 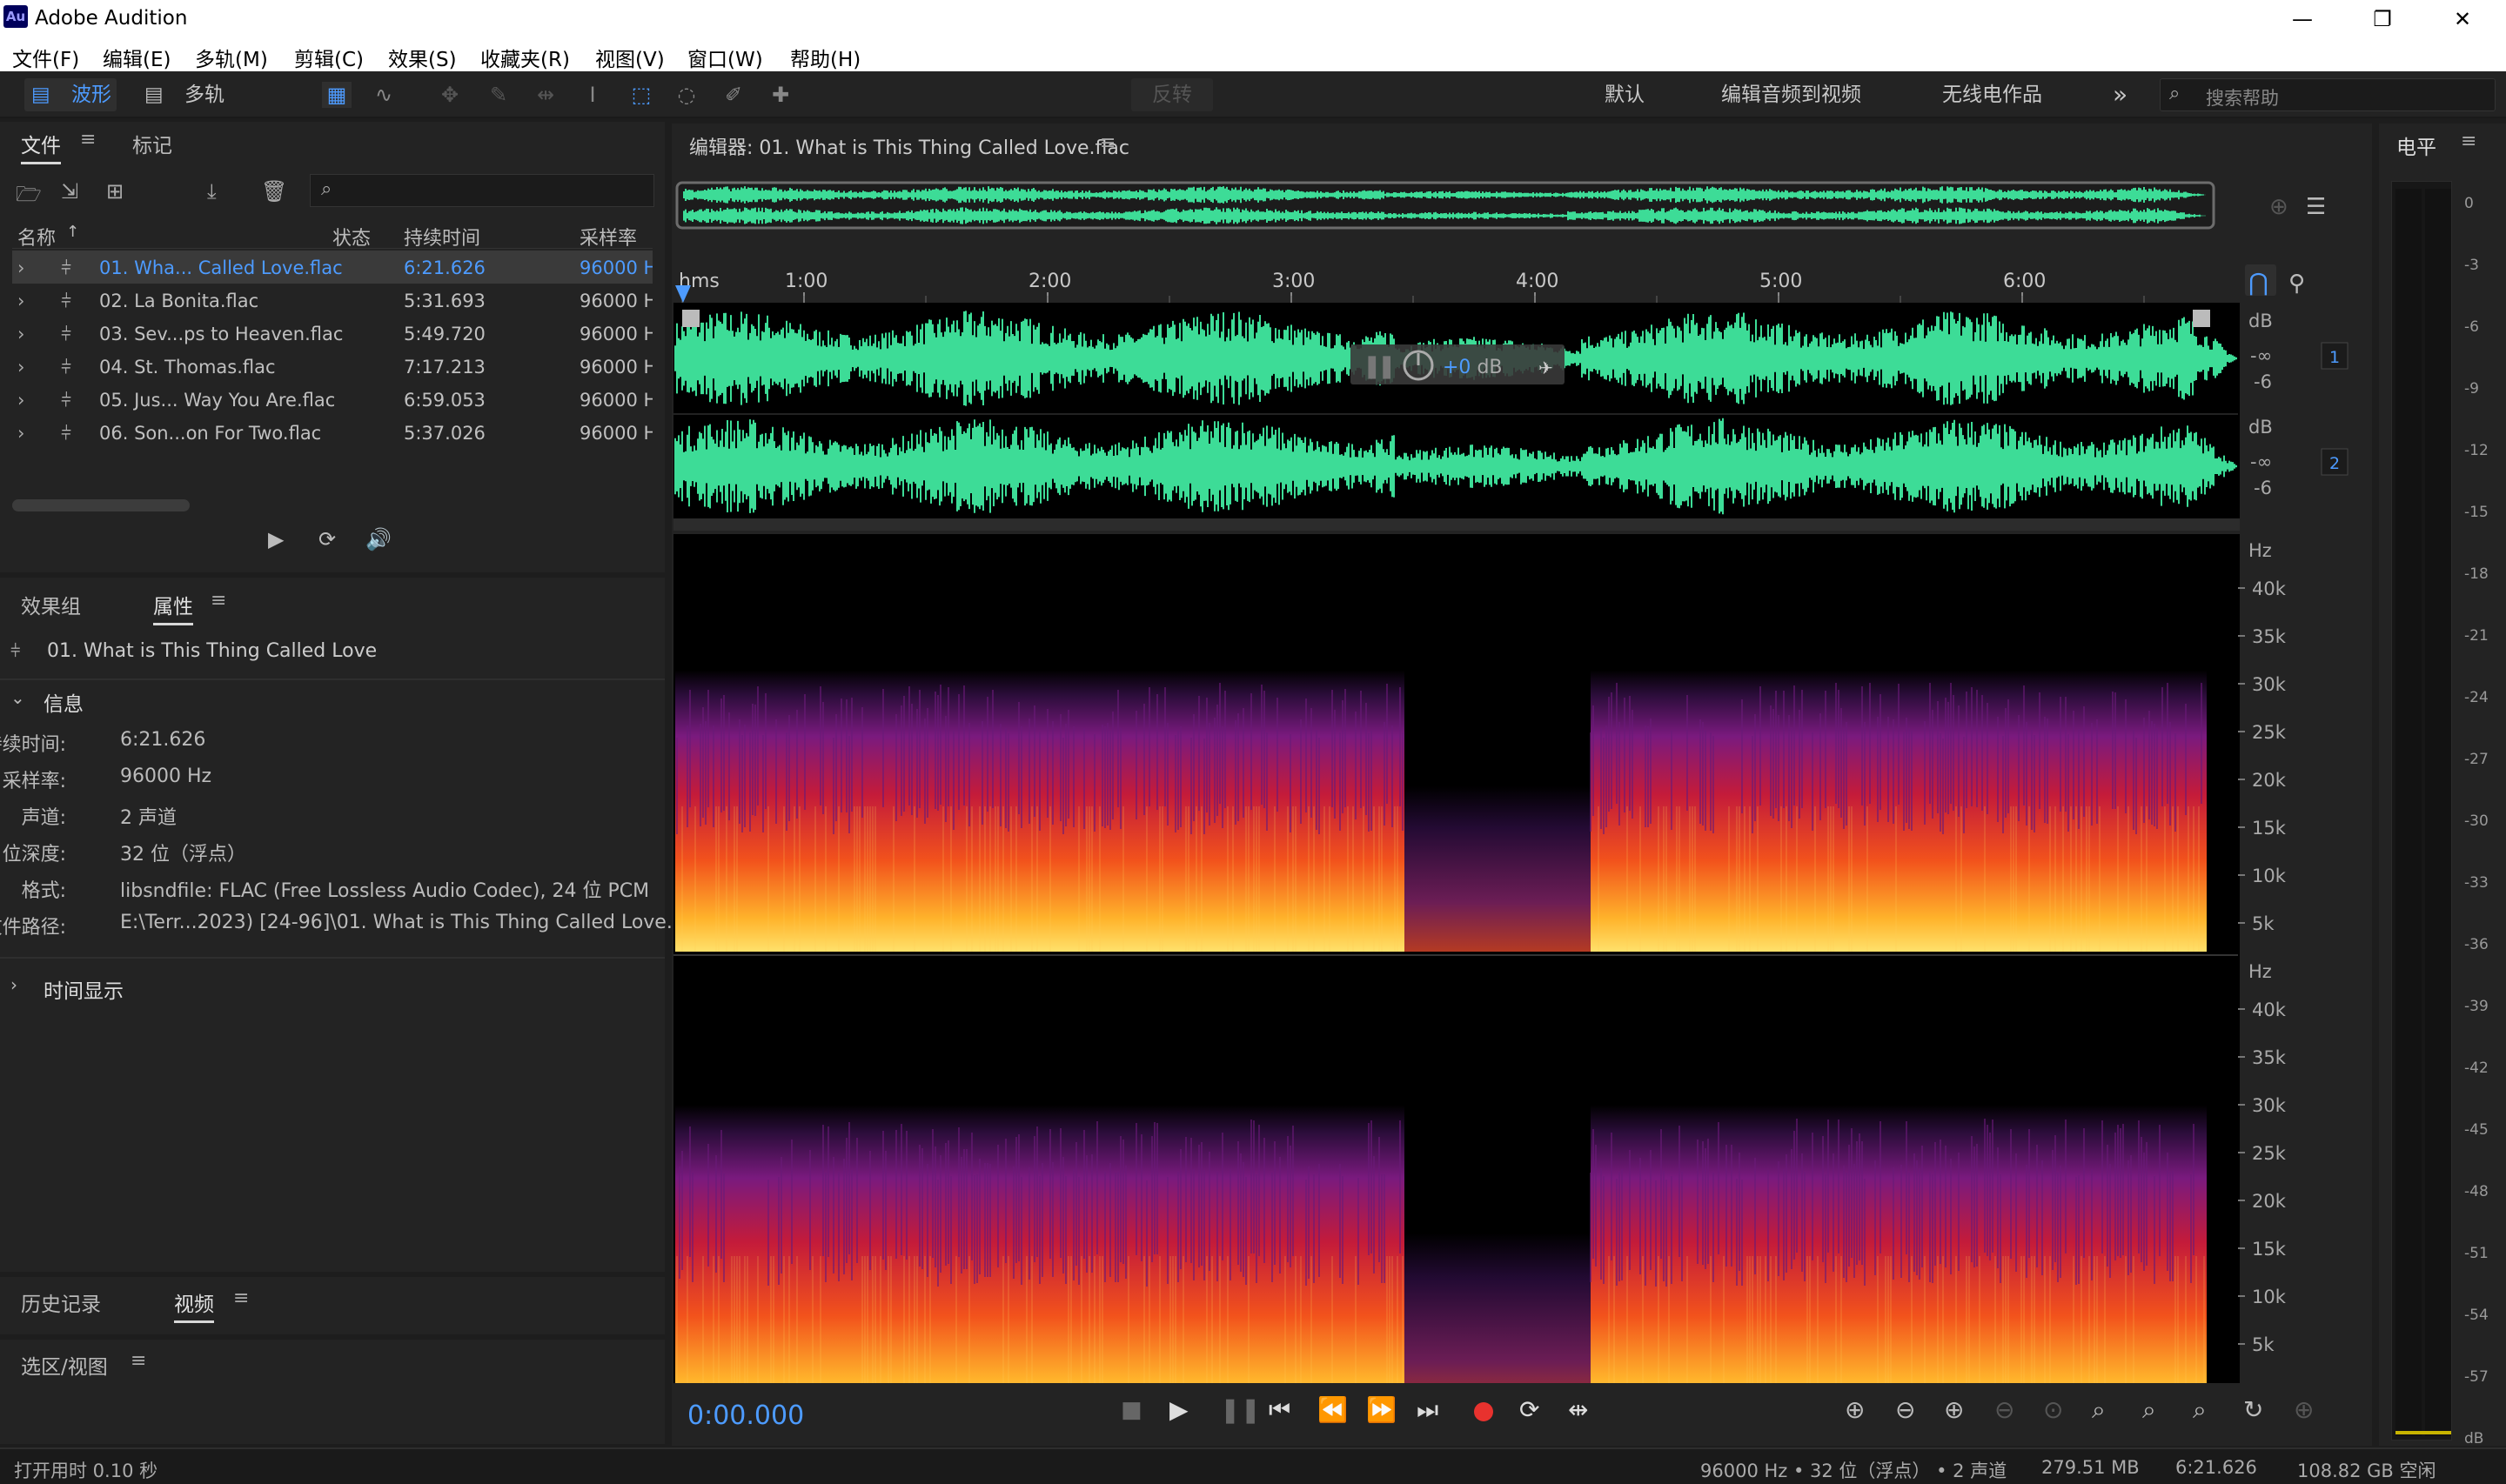 I want to click on tab-files: 文件, so click(x=41, y=146).